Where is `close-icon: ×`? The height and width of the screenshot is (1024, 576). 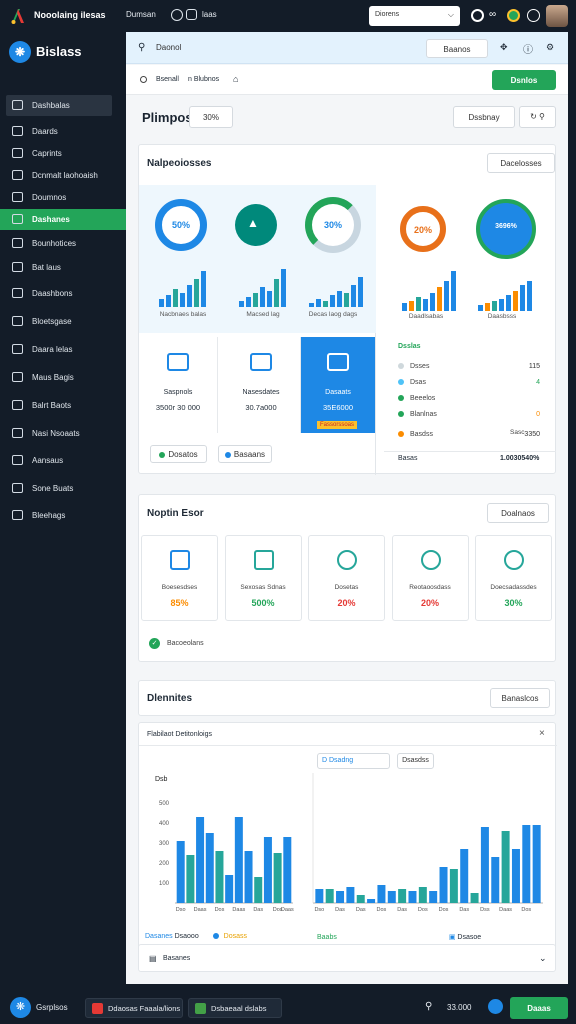 close-icon: × is located at coordinates (542, 733).